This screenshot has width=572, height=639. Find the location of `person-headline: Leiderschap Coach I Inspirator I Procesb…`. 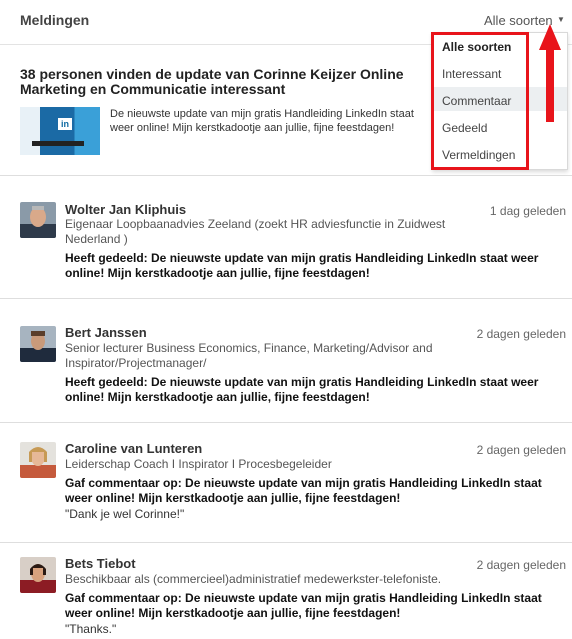

person-headline: Leiderschap Coach I Inspirator I Procesb… is located at coordinates (198, 464).